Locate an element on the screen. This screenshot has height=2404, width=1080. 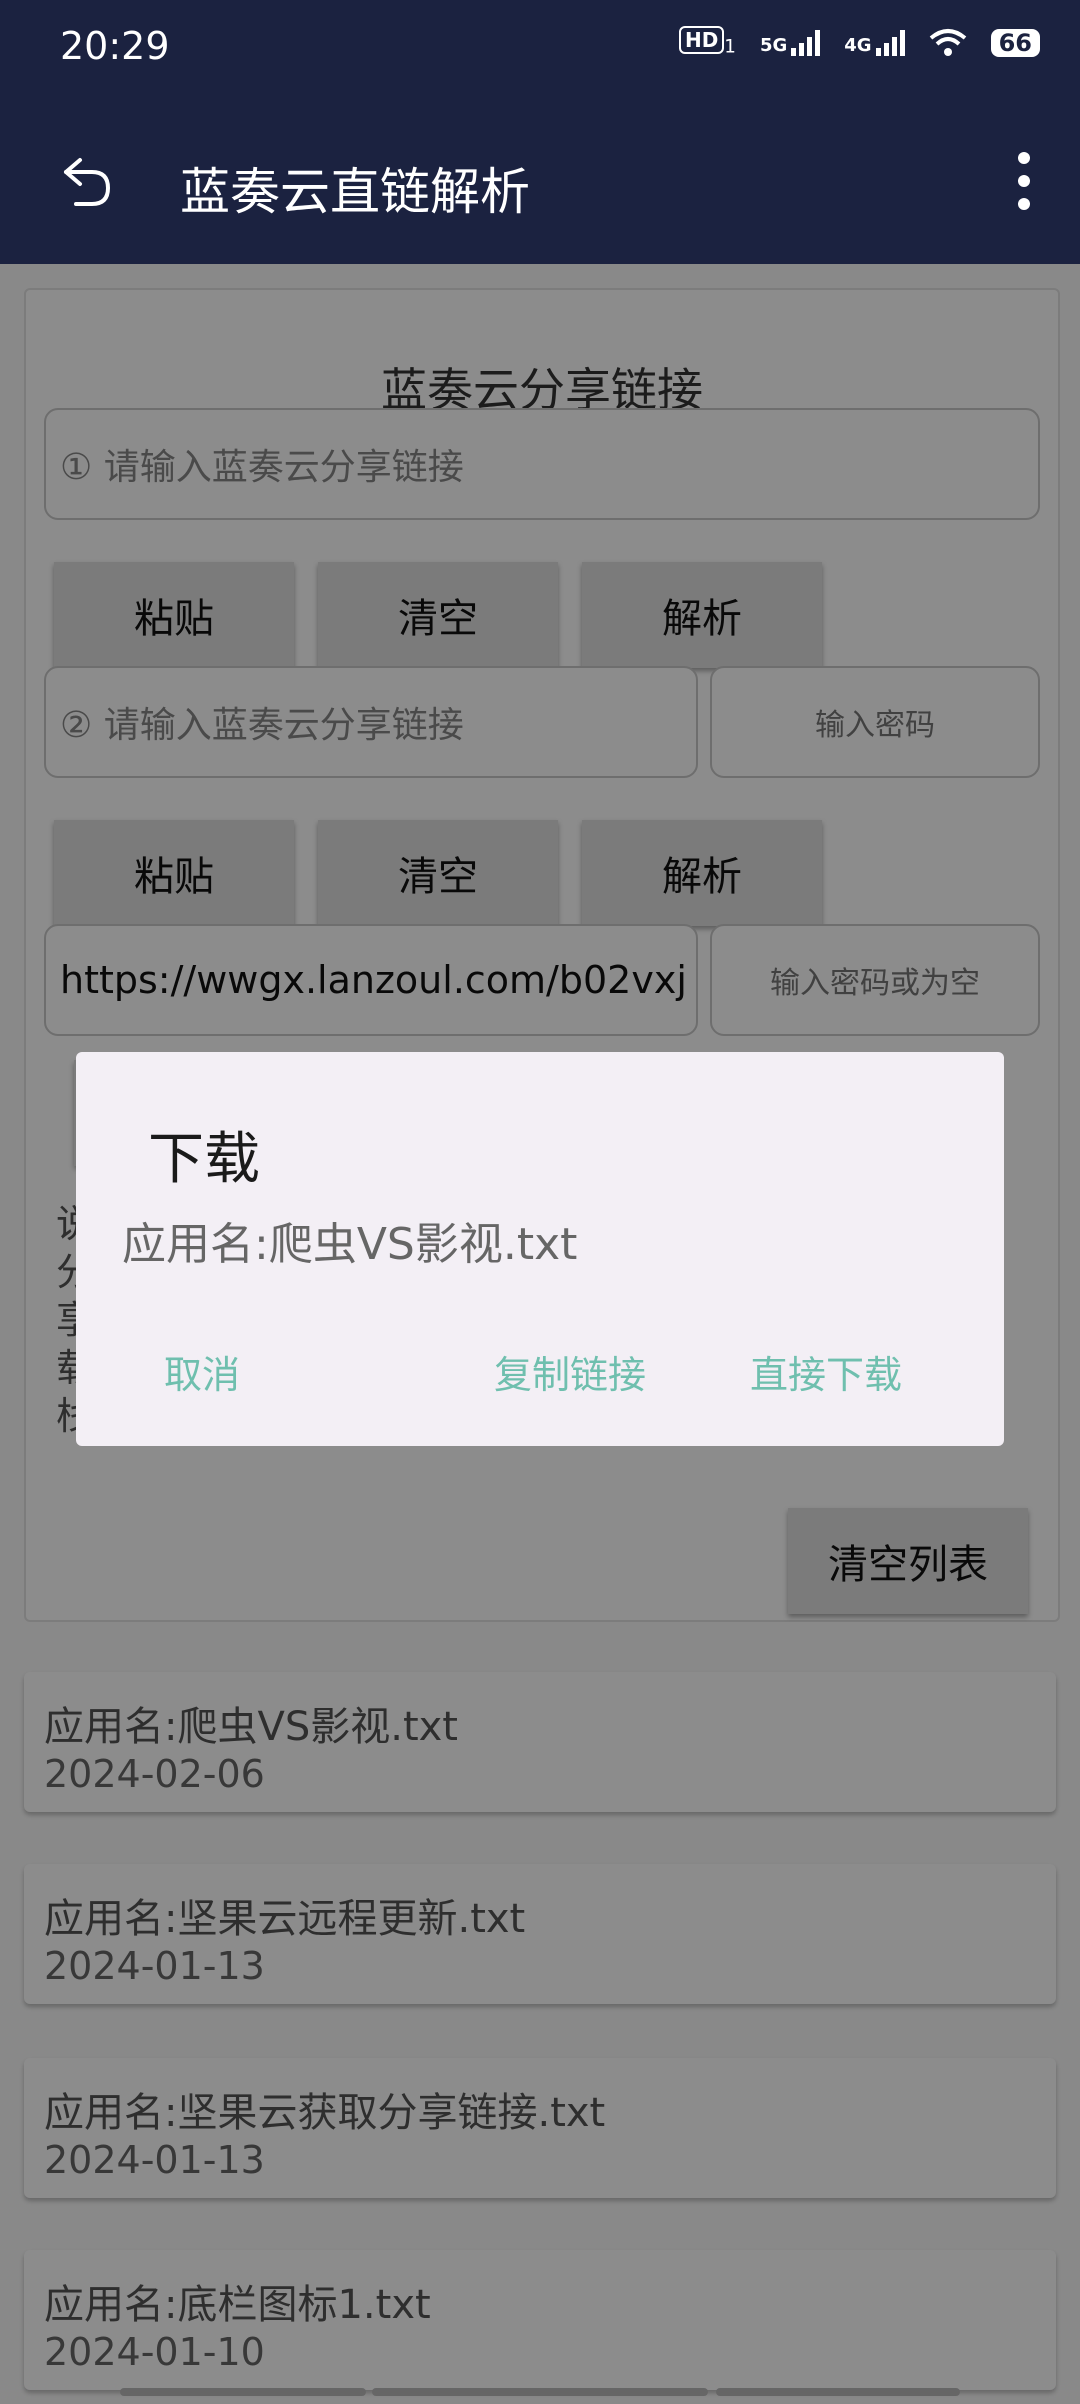
app-bar: 蓝奏云直链解析 is located at coordinates (540, 182).